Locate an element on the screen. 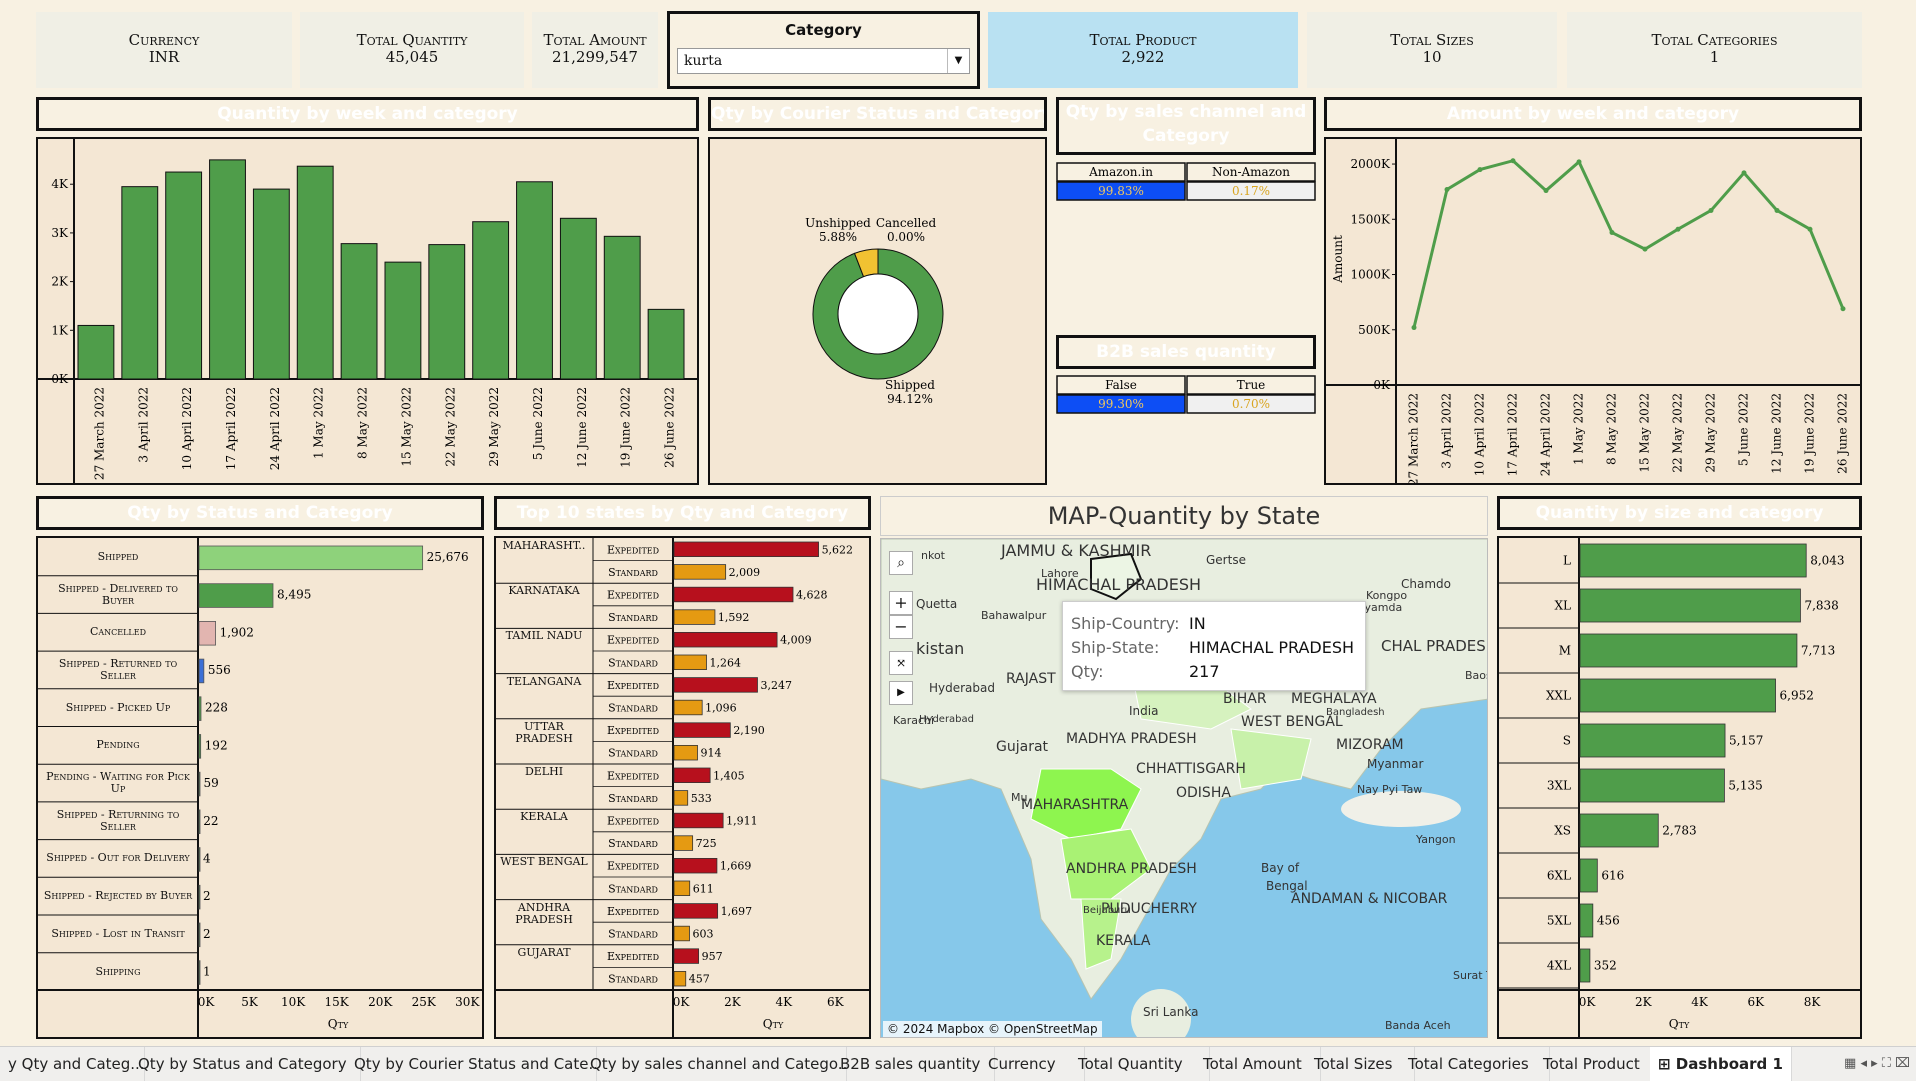  sheet-tab: Total Quantity is located at coordinates (1140, 1064).